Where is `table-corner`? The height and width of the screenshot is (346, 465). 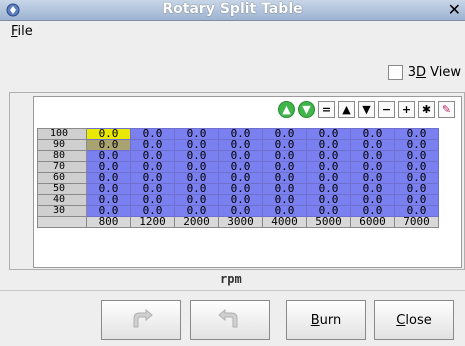
table-corner is located at coordinates (62, 222).